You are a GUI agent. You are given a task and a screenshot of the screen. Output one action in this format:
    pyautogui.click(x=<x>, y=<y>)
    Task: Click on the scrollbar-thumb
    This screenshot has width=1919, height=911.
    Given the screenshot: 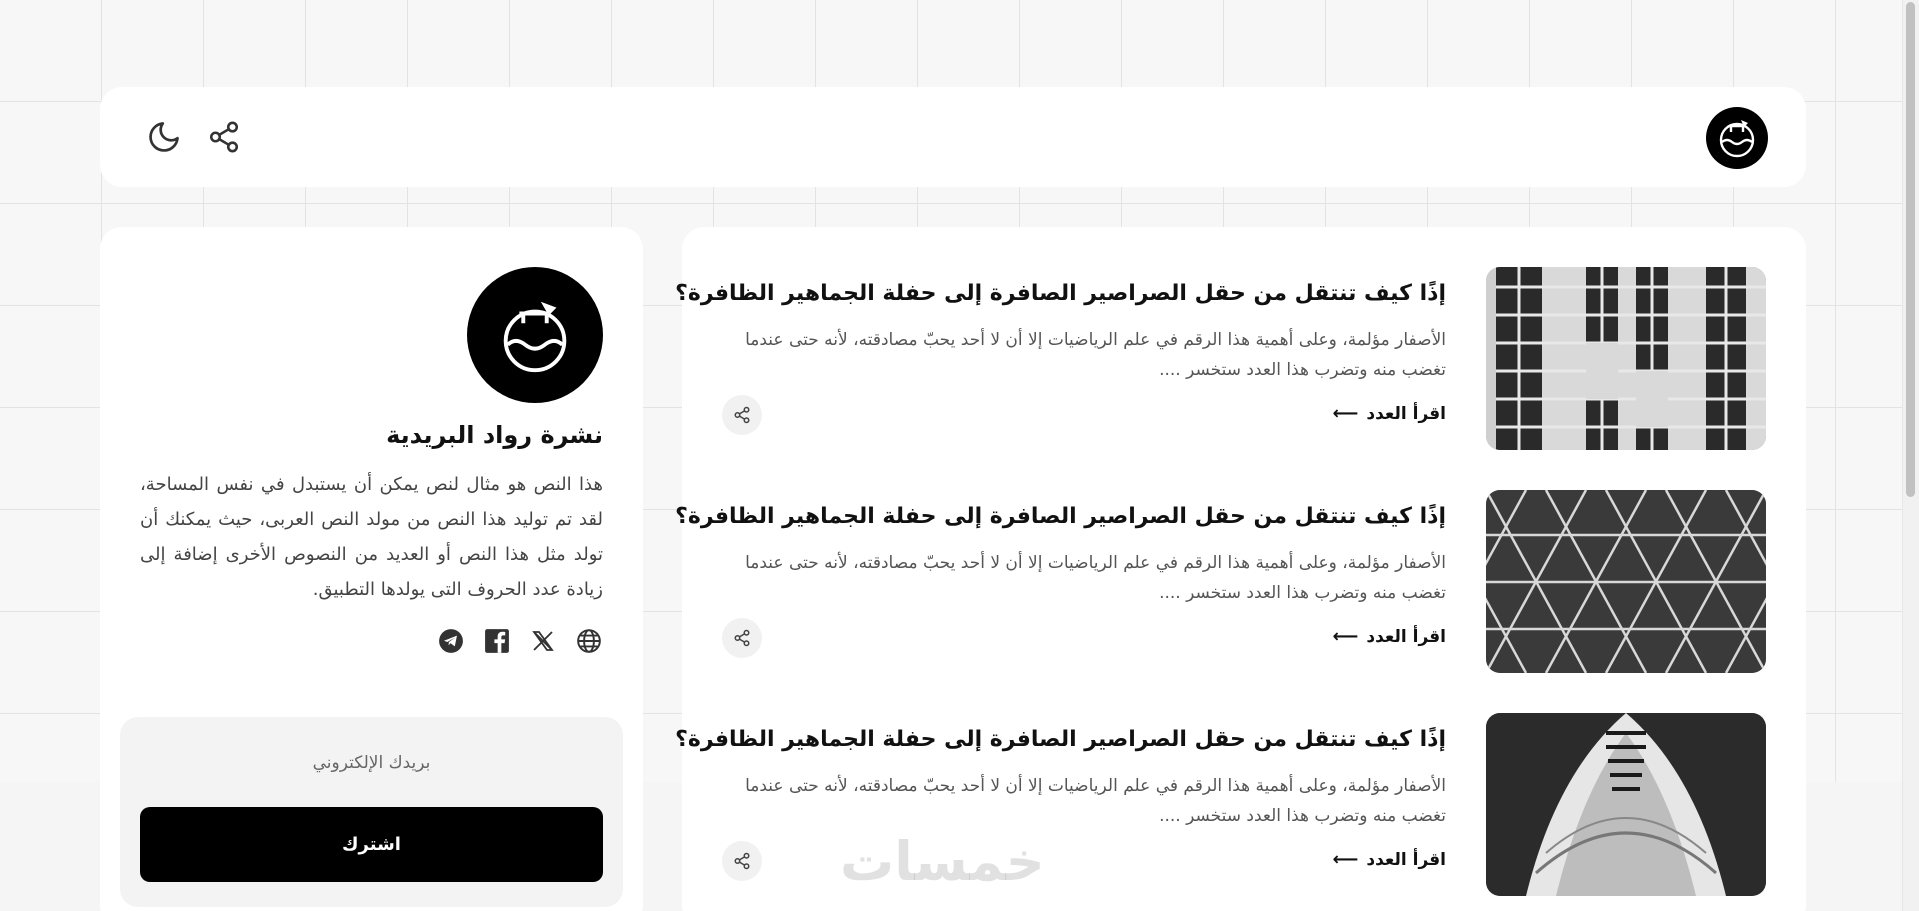 What is the action you would take?
    pyautogui.click(x=1910, y=249)
    